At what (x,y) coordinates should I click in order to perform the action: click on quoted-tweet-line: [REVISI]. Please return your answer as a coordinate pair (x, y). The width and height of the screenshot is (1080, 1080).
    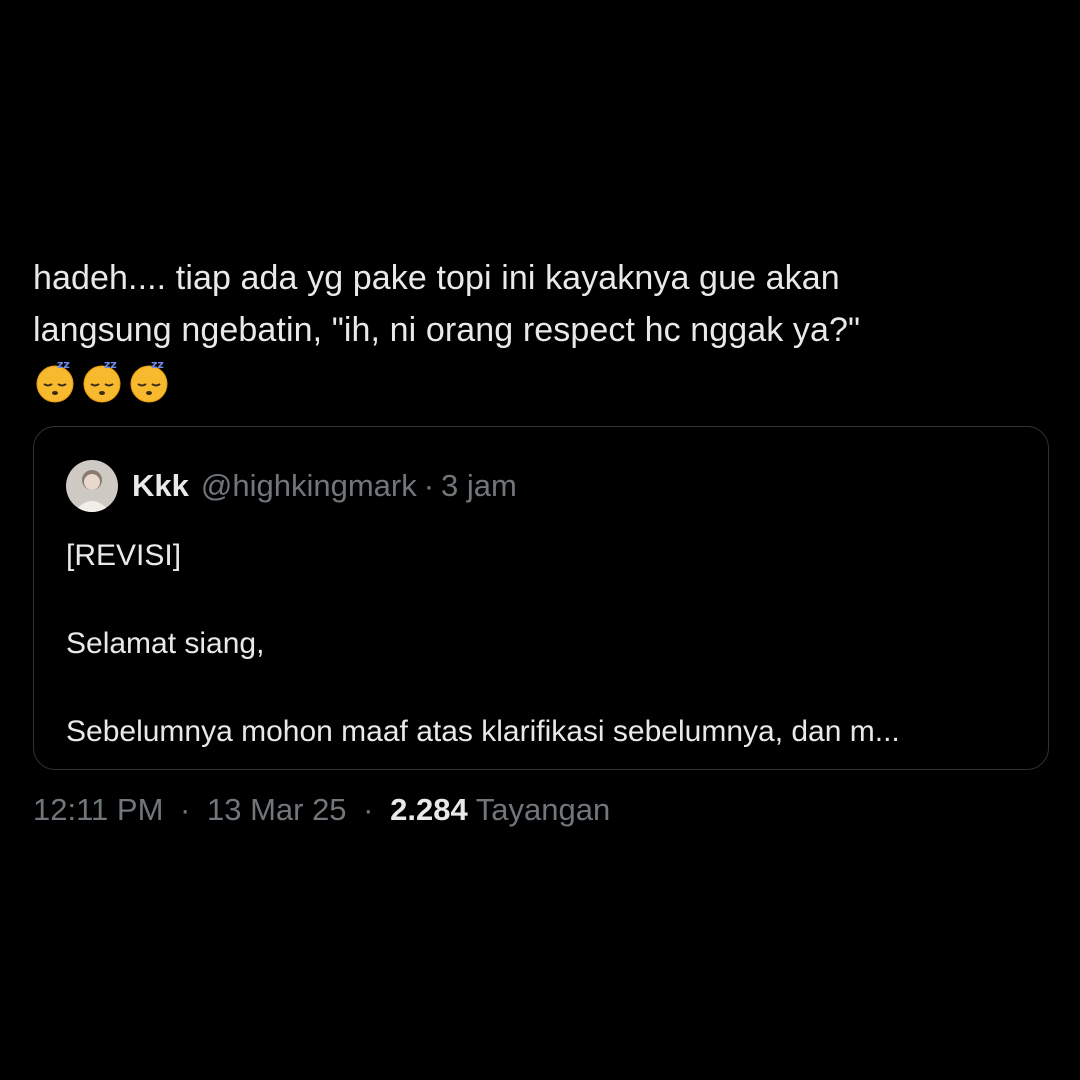
    Looking at the image, I should click on (124, 555).